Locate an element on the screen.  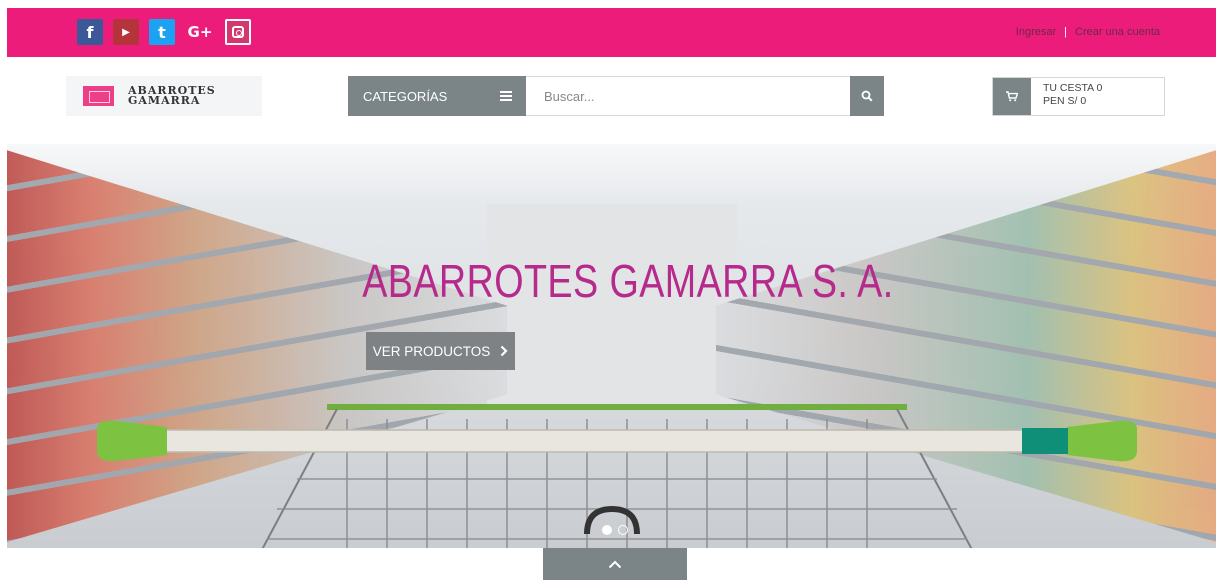
scroll-up-button is located at coordinates (615, 564).